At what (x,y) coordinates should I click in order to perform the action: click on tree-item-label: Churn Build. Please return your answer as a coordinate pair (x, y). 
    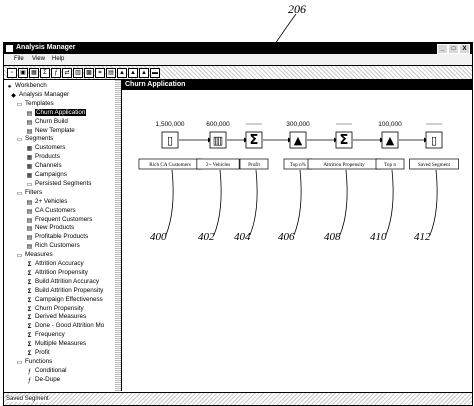
    Looking at the image, I should click on (51, 121).